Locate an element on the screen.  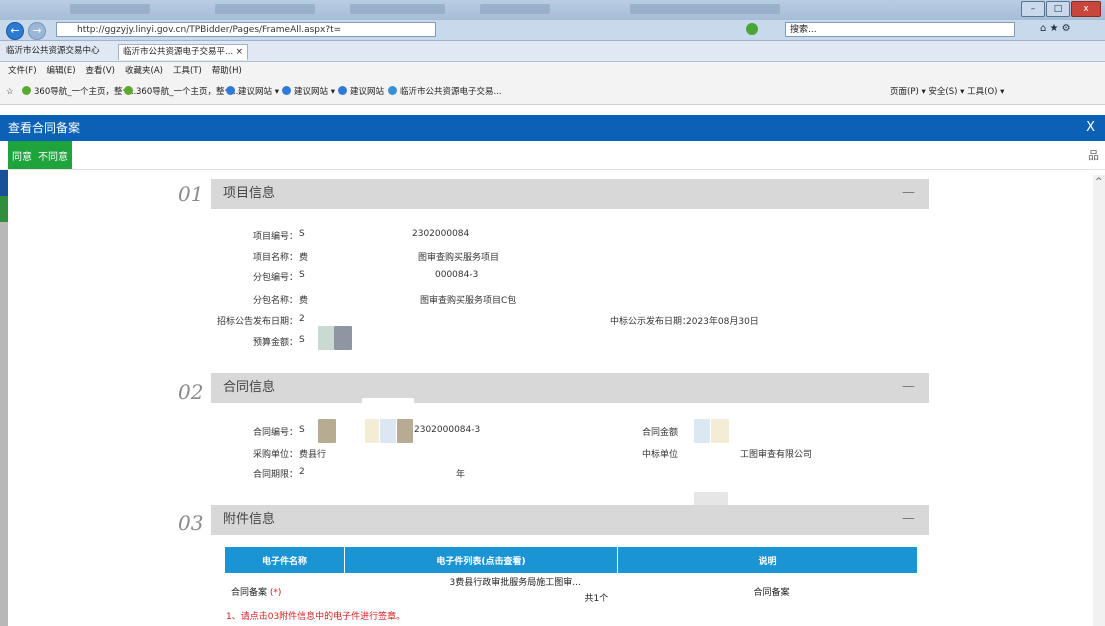
section-header-contract: 合同信息 — is located at coordinates (570, 388).